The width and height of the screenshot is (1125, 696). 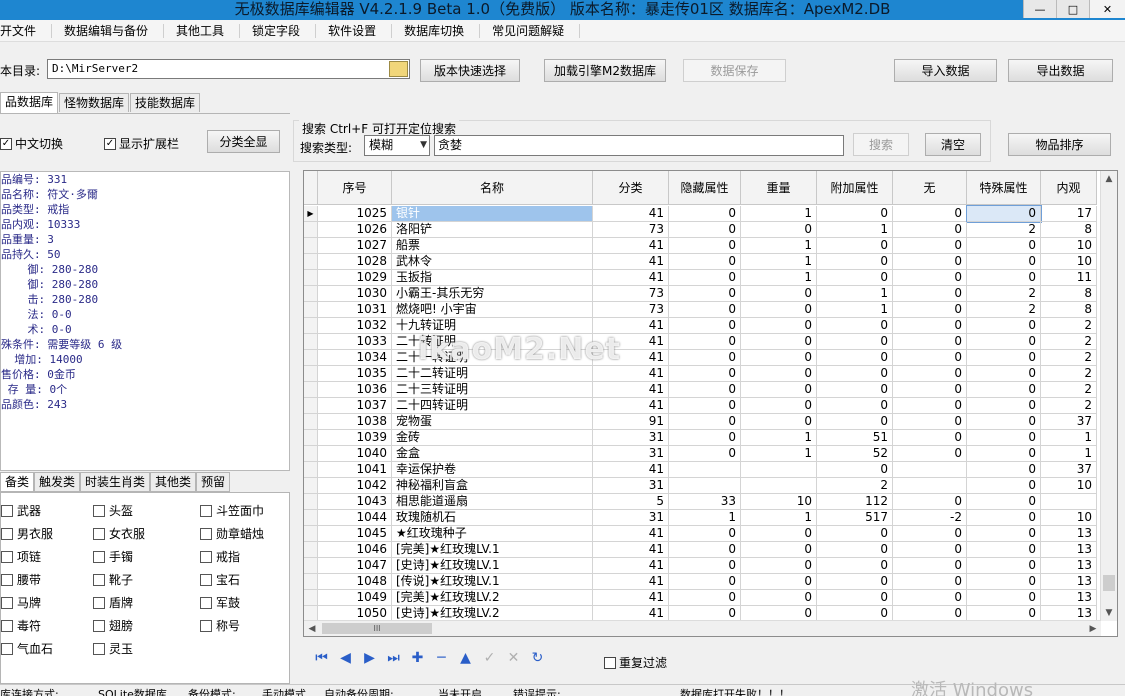 What do you see at coordinates (220, 602) in the screenshot?
I see `category-checkbox: 军鼓` at bounding box center [220, 602].